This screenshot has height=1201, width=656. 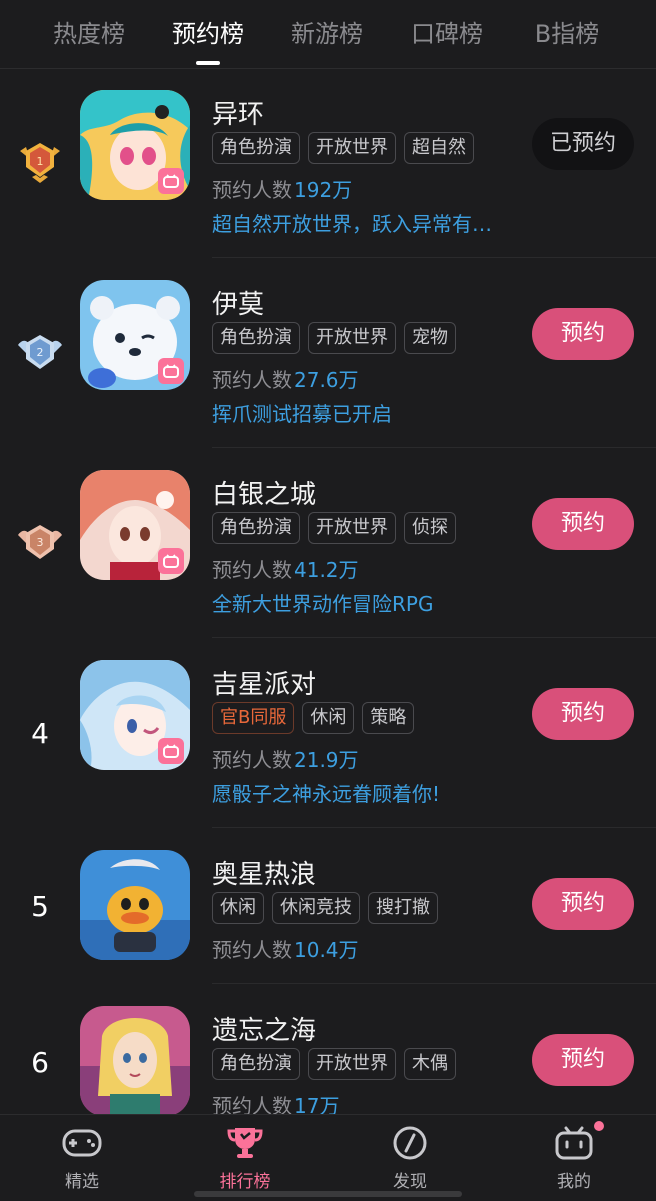 I want to click on home-indicator, so click(x=328, y=1194).